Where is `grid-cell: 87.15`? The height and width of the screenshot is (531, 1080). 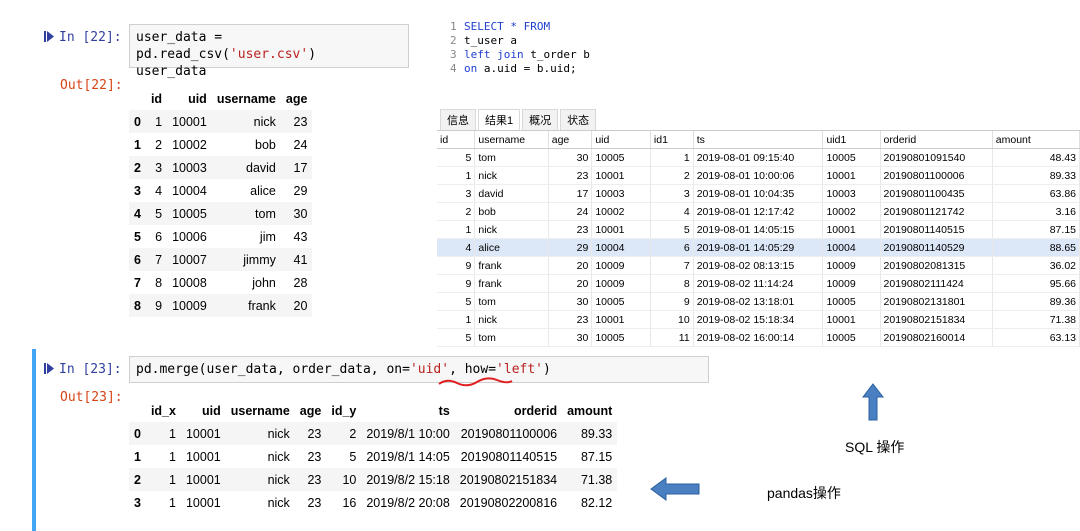 grid-cell: 87.15 is located at coordinates (1036, 229).